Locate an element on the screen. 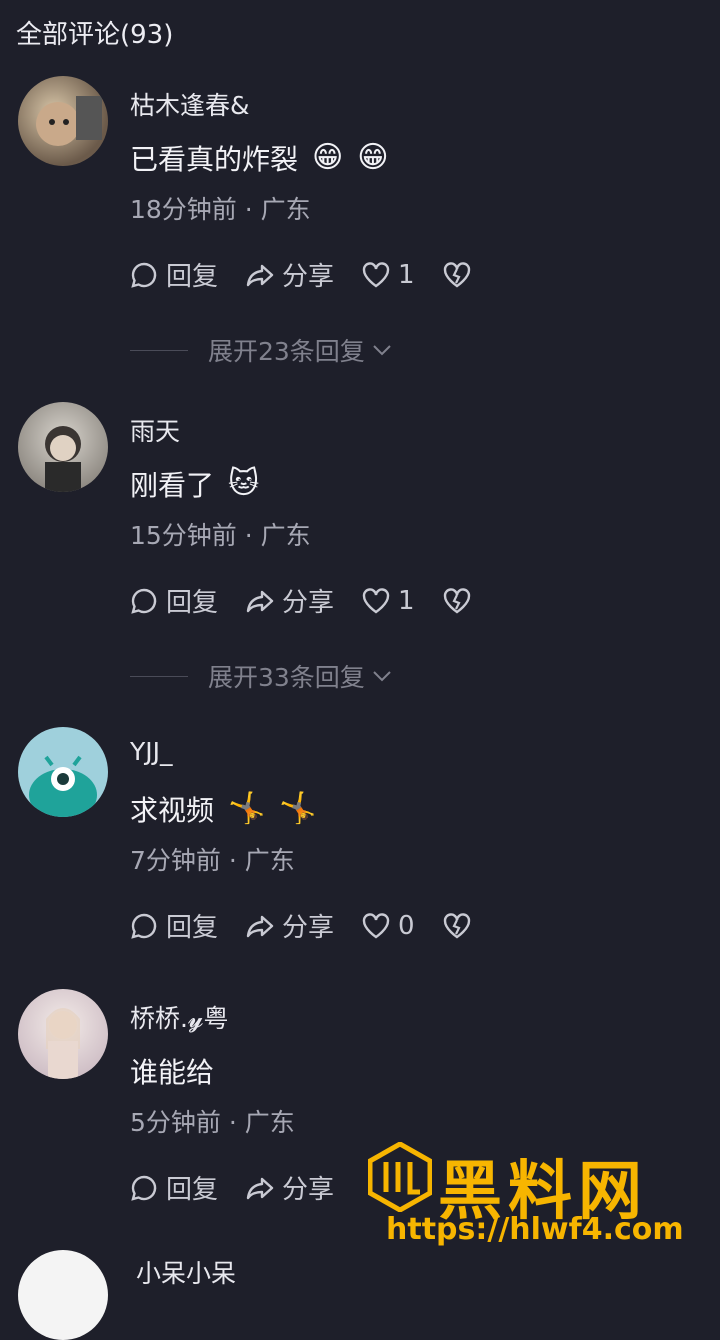  expand-replies: 展开33条回复 is located at coordinates (262, 676).